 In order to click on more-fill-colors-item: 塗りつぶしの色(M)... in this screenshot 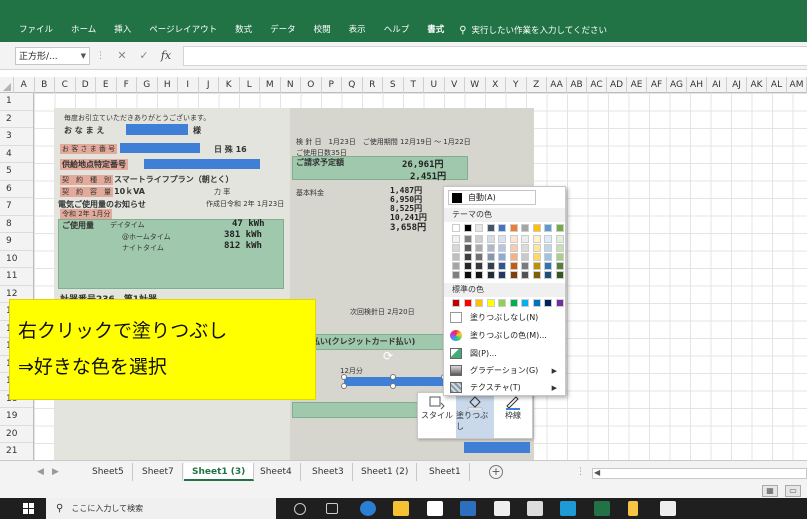, I will do `click(504, 335)`.